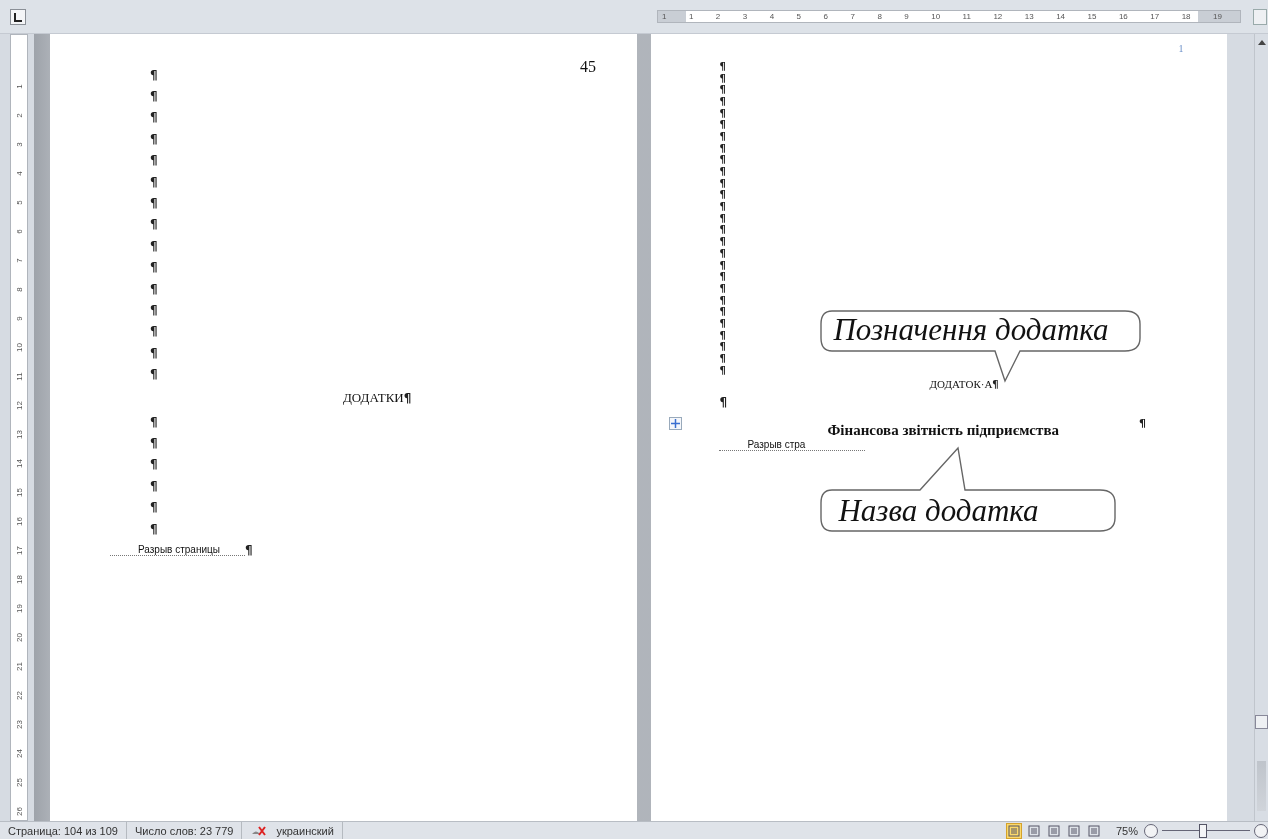 The image size is (1268, 839). Describe the element at coordinates (1261, 427) in the screenshot. I see `vertical-scrollbar` at that location.